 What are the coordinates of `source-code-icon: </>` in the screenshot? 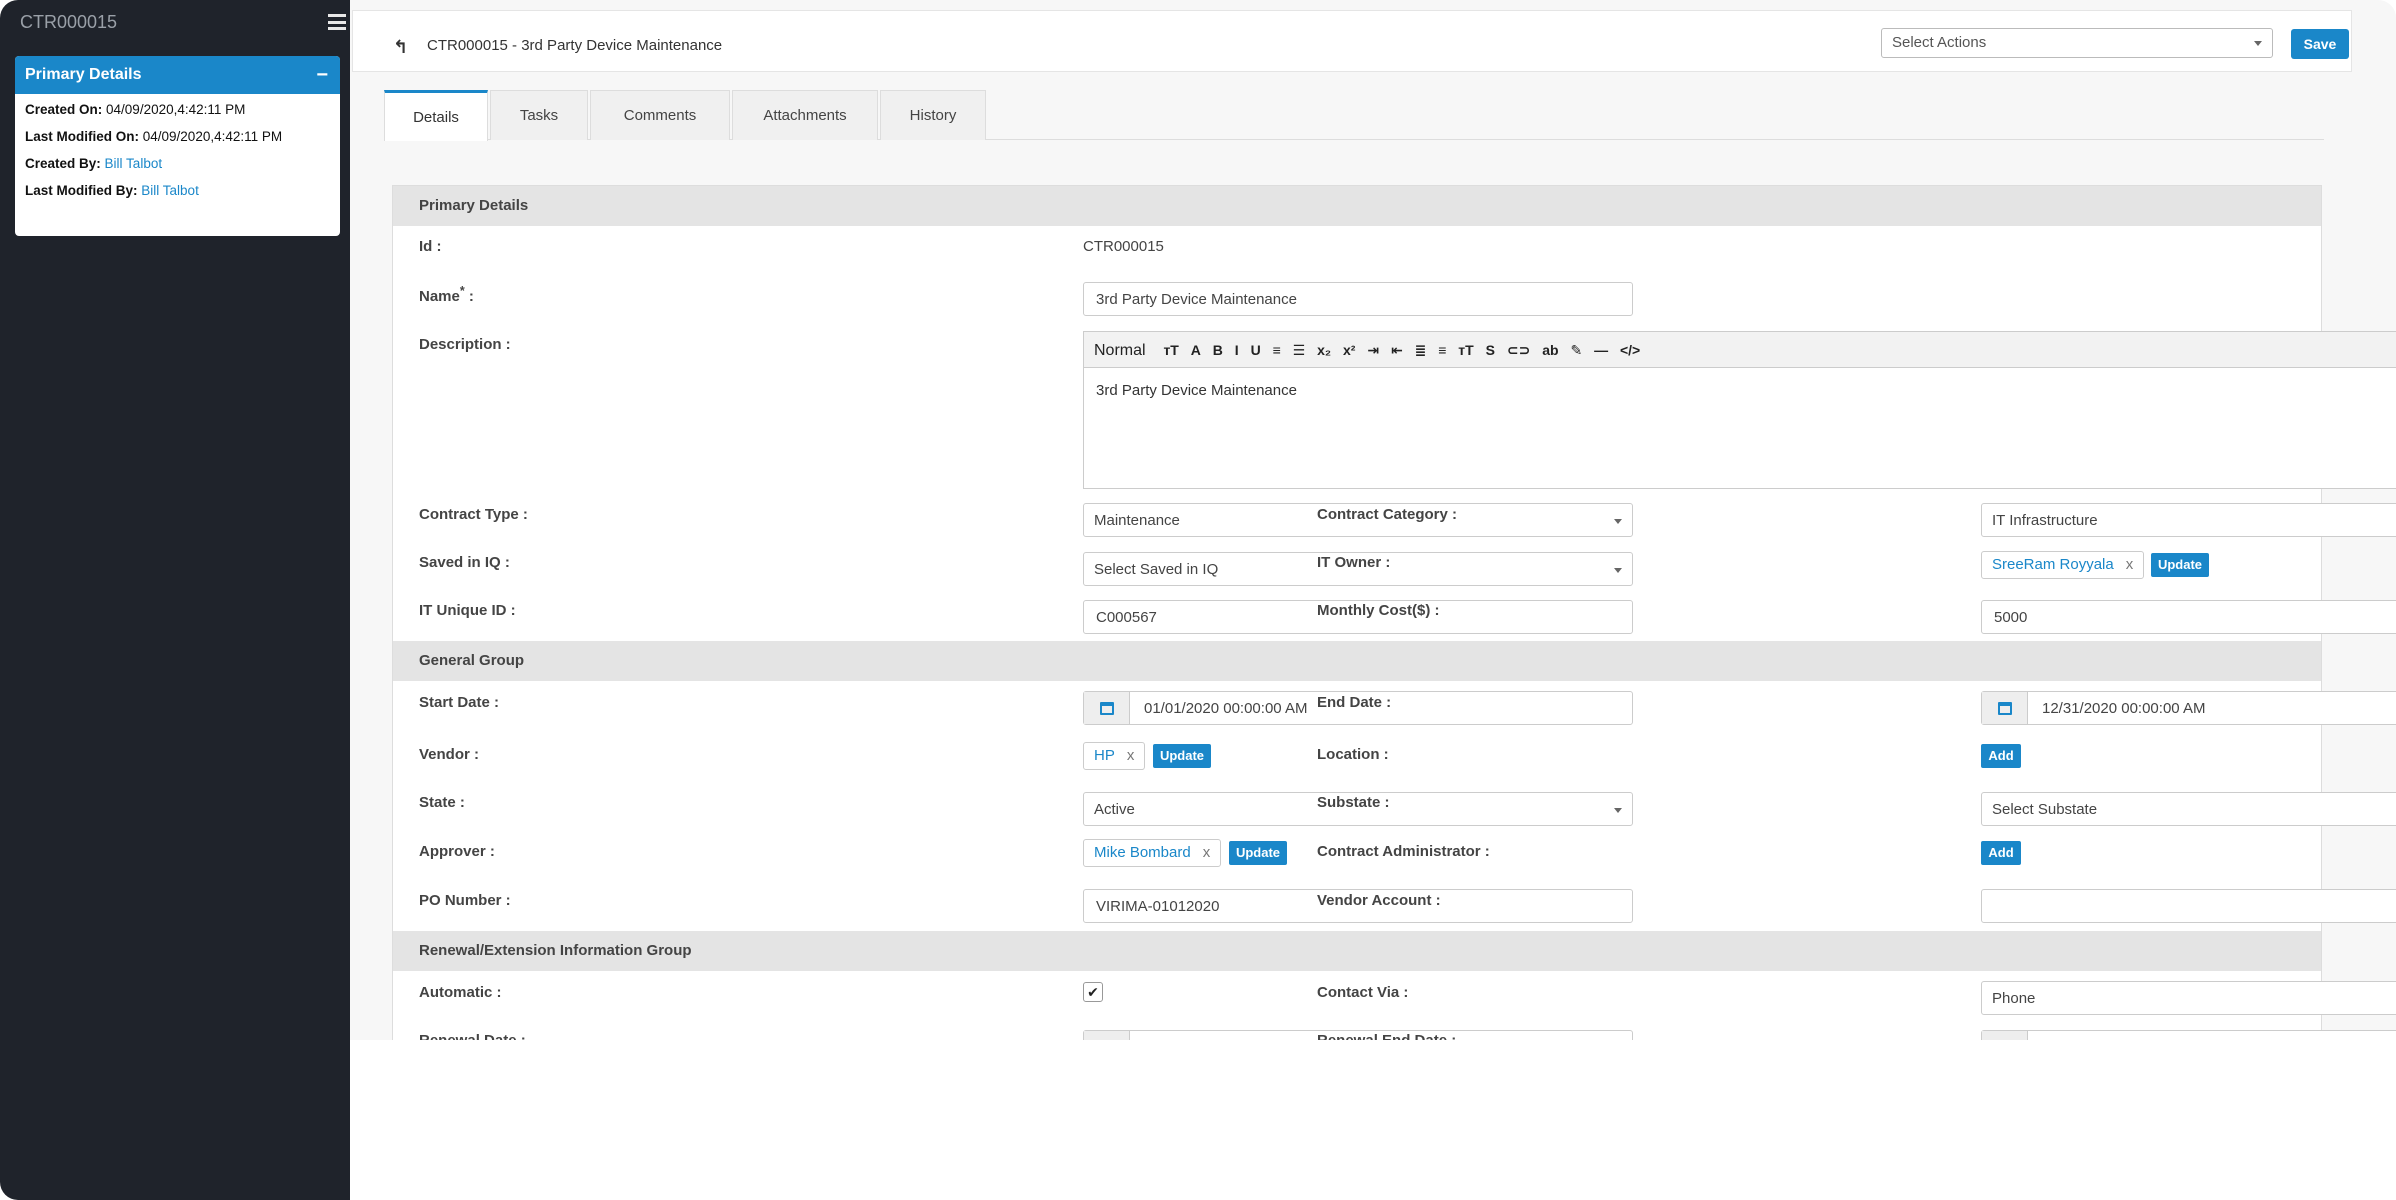 It's located at (1630, 350).